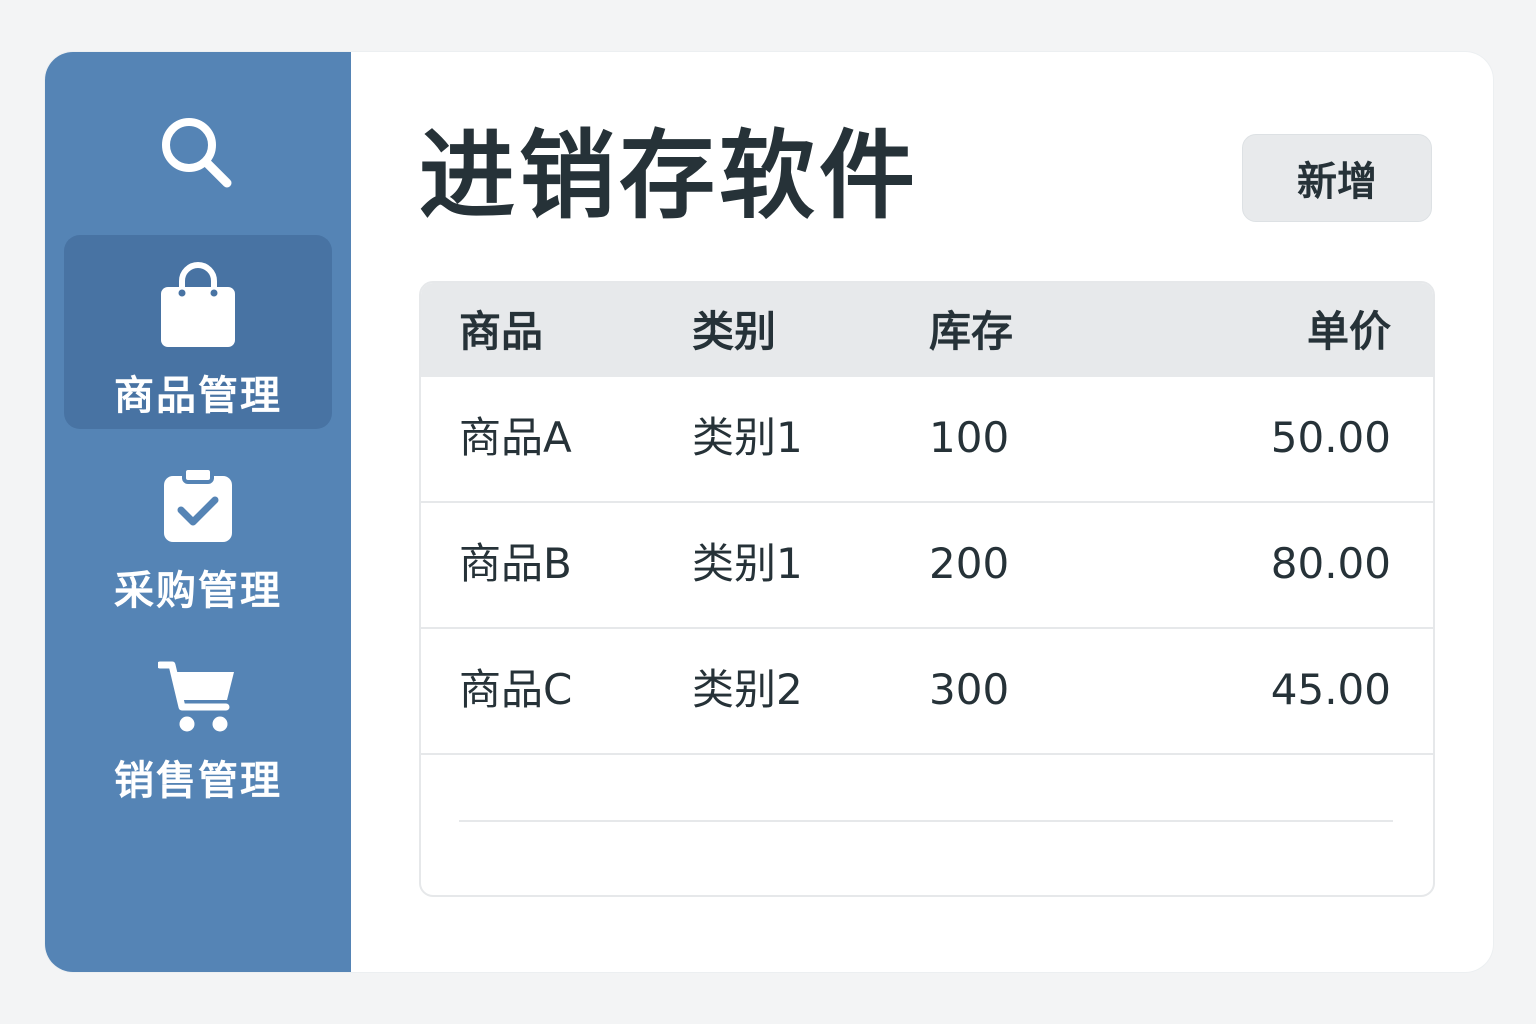 This screenshot has height=1024, width=1536. I want to click on sidebar-item-label: 销售管理, so click(198, 781).